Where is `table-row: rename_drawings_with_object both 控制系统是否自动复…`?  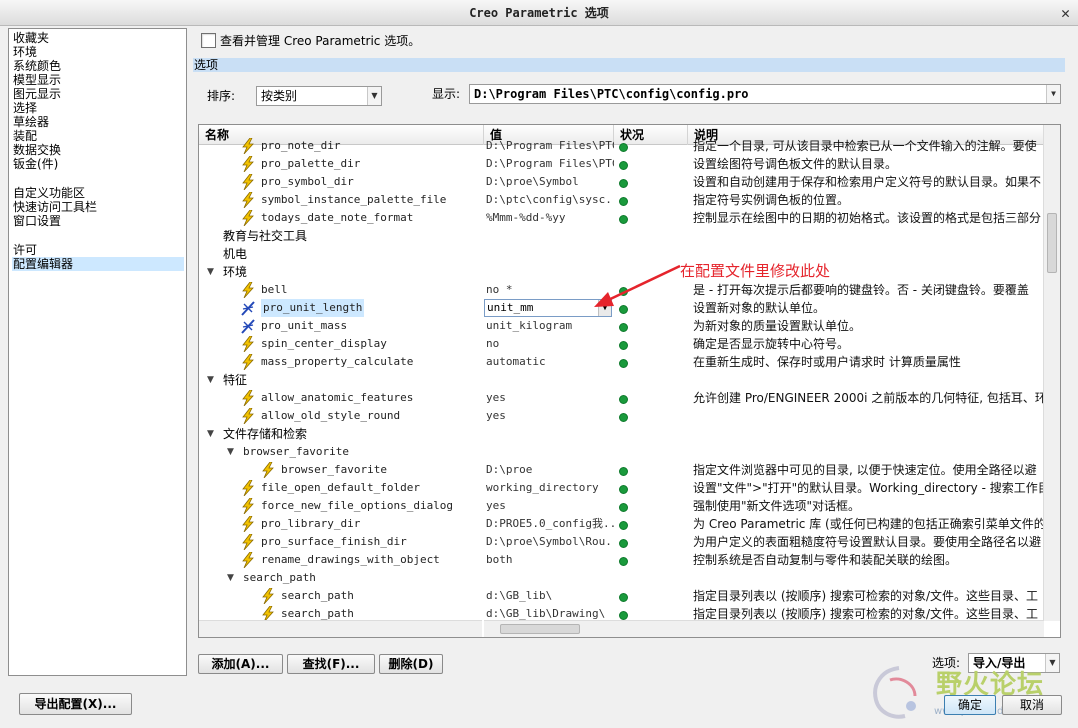 table-row: rename_drawings_with_object both 控制系统是否自动复… is located at coordinates (621, 560).